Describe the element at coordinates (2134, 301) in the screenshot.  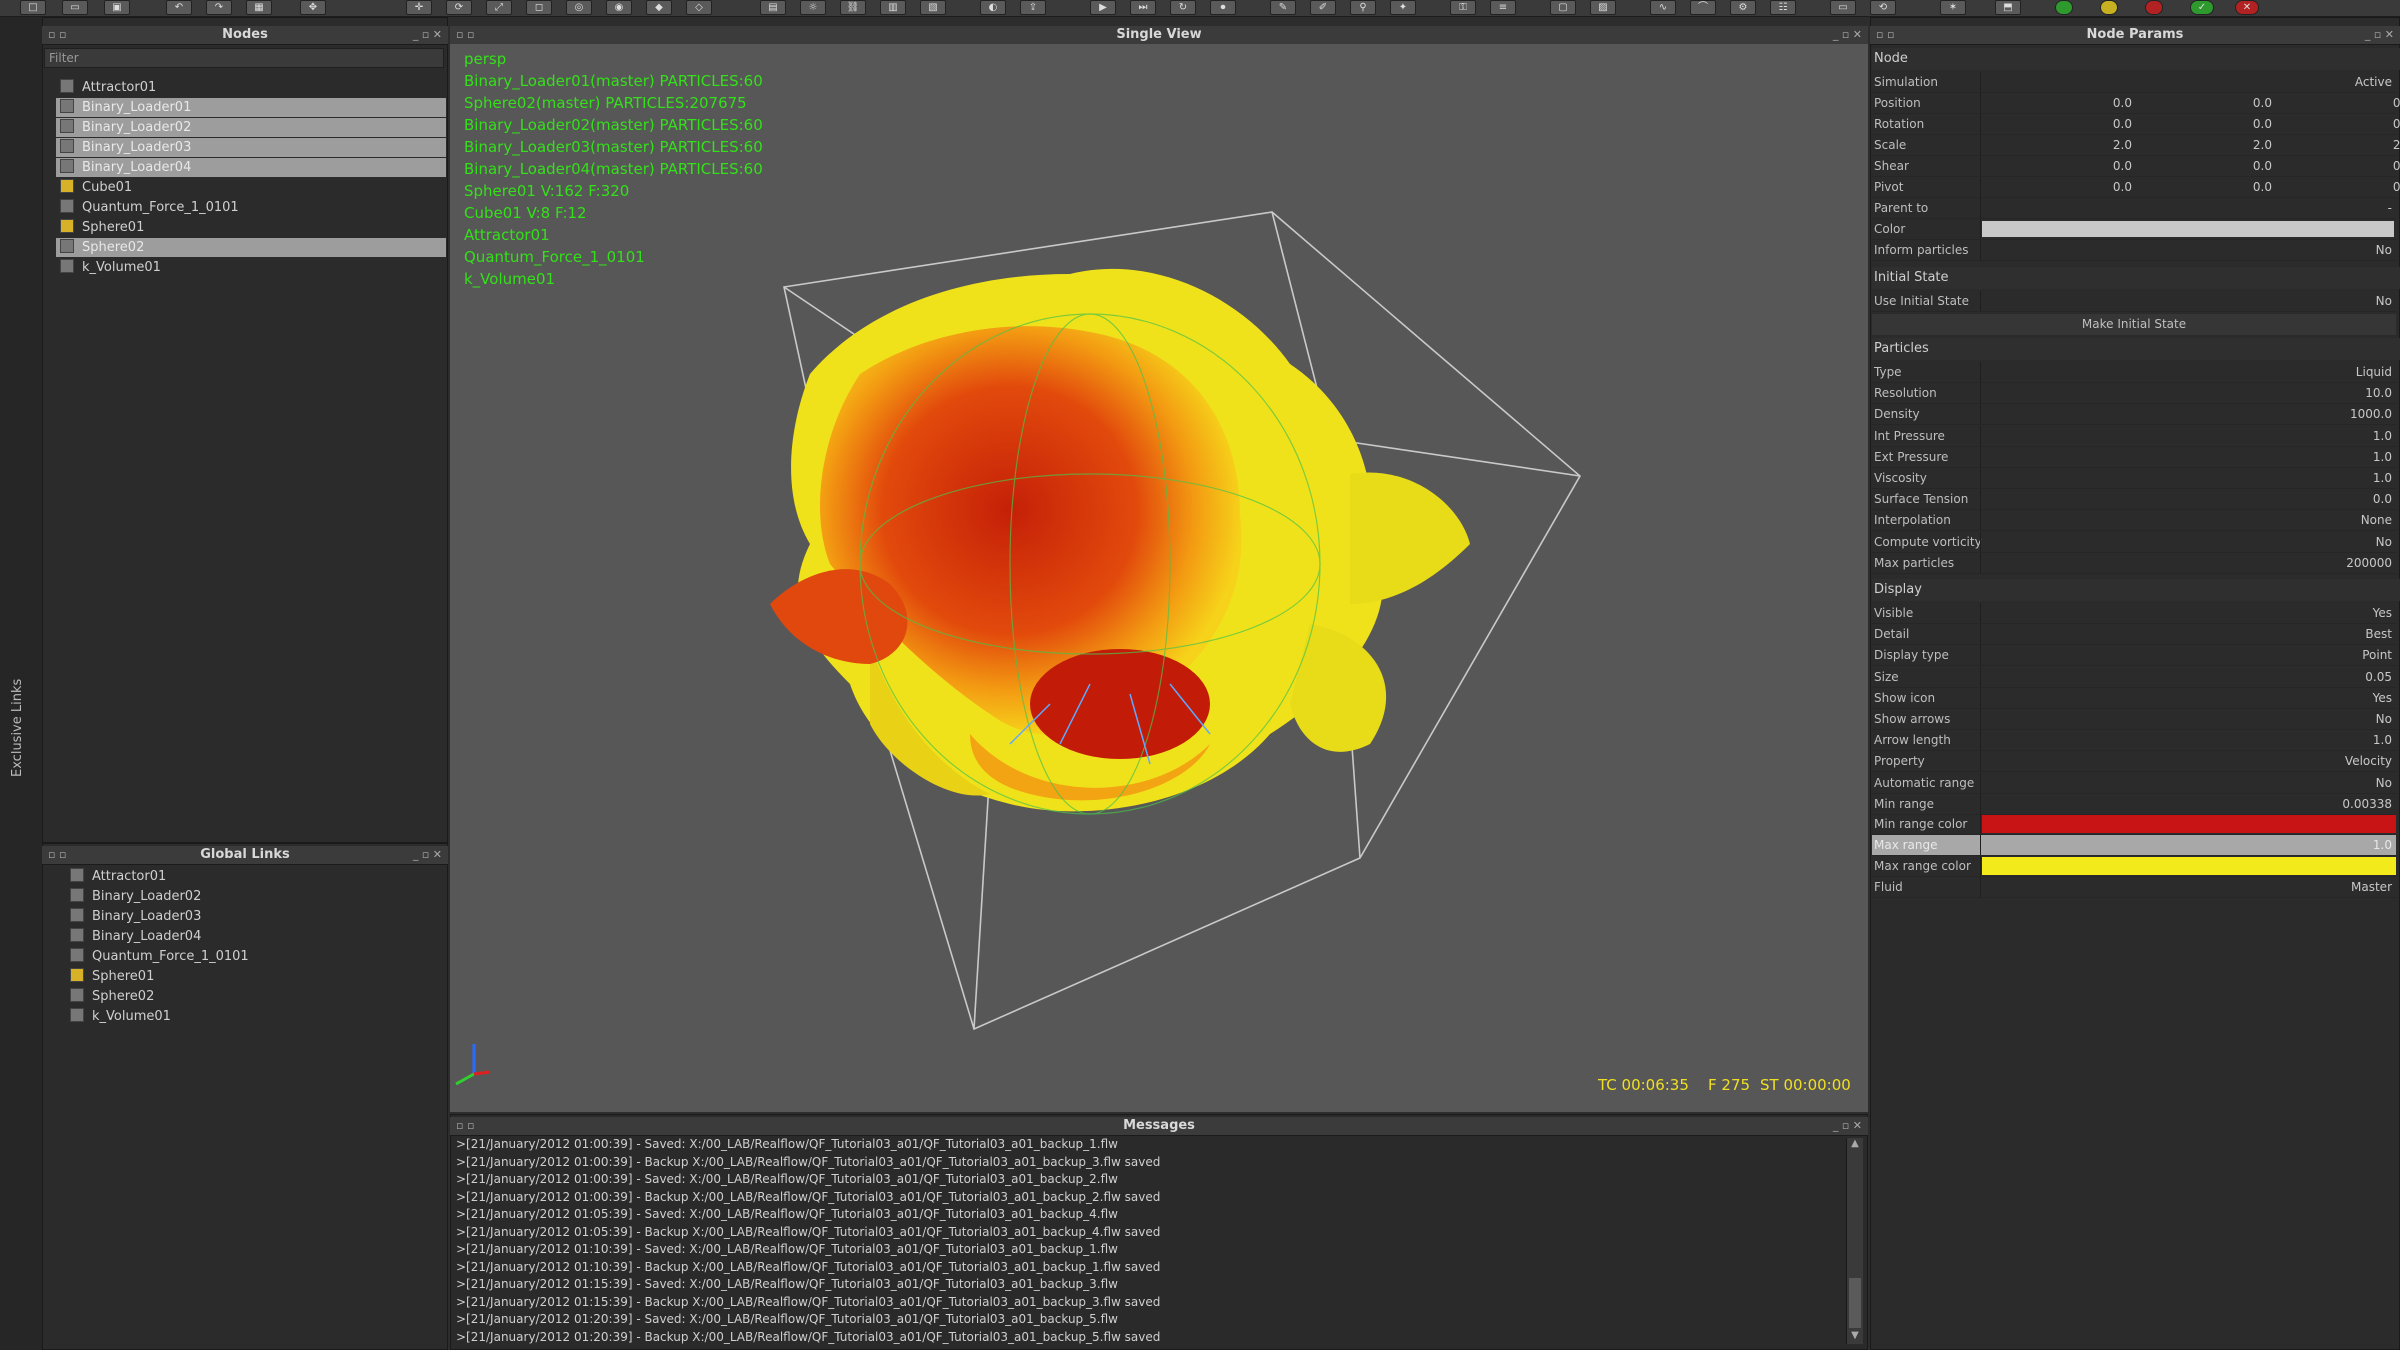
I see `use-initial-state-row: Use Initial State No` at that location.